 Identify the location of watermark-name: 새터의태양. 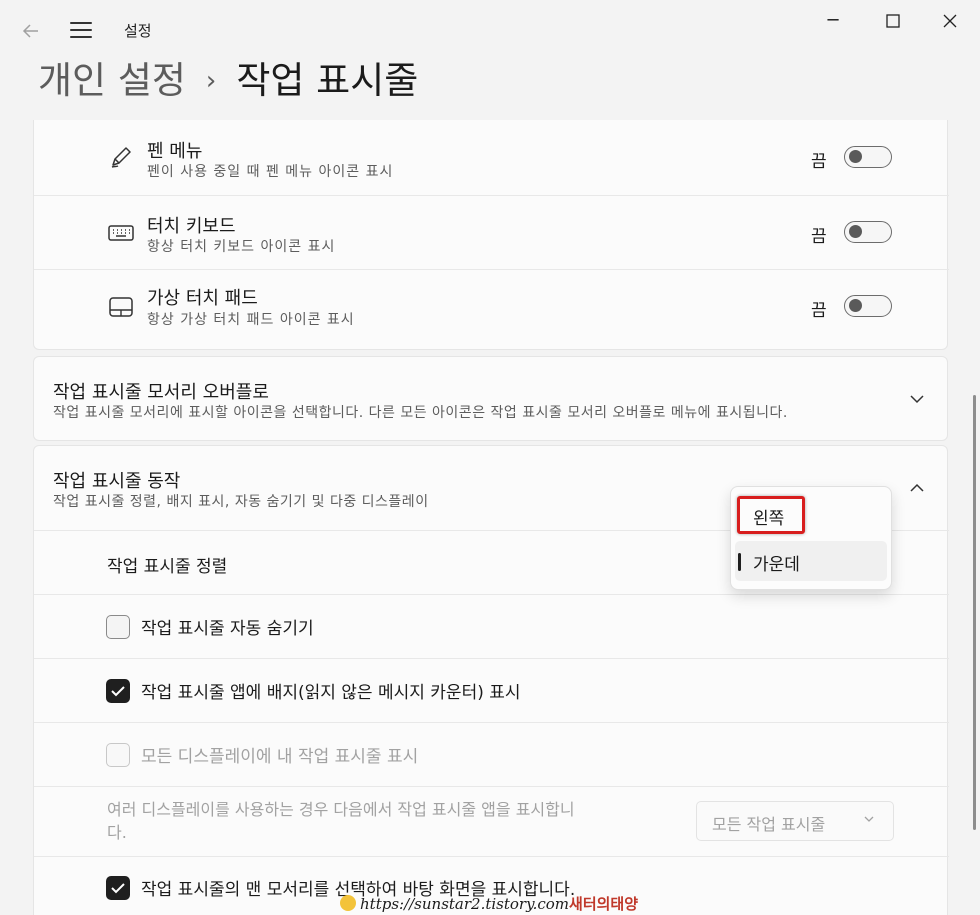
(604, 904).